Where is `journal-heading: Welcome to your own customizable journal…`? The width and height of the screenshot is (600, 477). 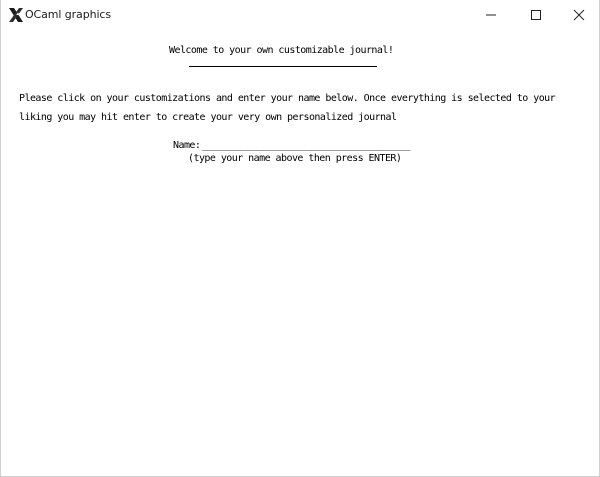 journal-heading: Welcome to your own customizable journal… is located at coordinates (281, 50).